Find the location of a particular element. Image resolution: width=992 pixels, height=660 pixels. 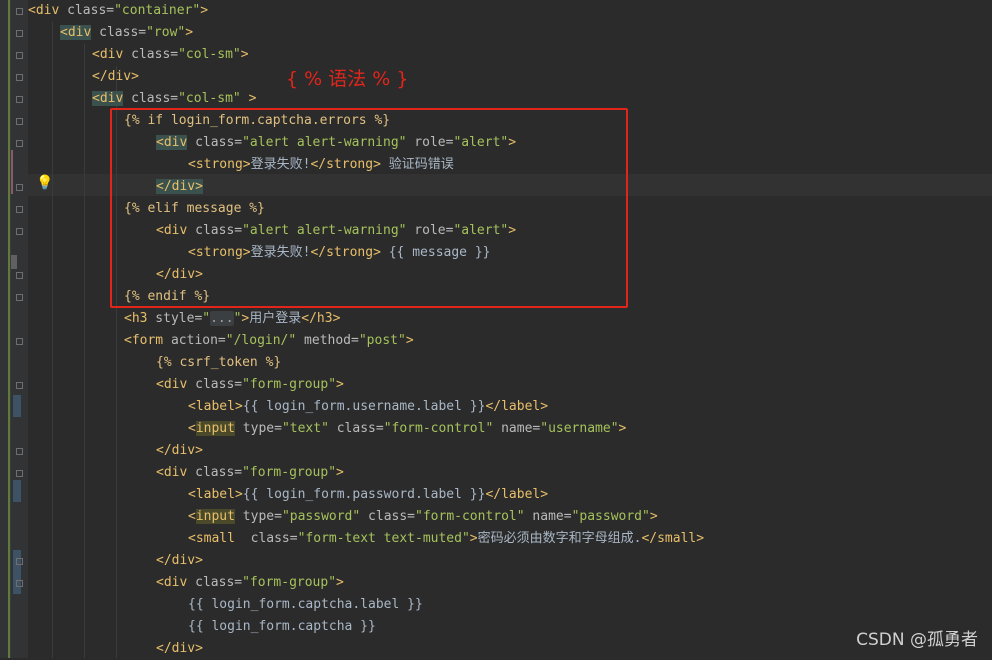

code-token: <form is located at coordinates (144, 340).